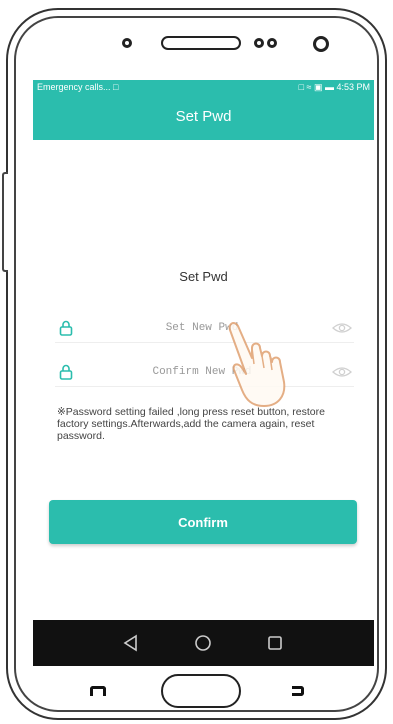 The image size is (393, 724). Describe the element at coordinates (131, 643) in the screenshot. I see `back-triangle-icon` at that location.